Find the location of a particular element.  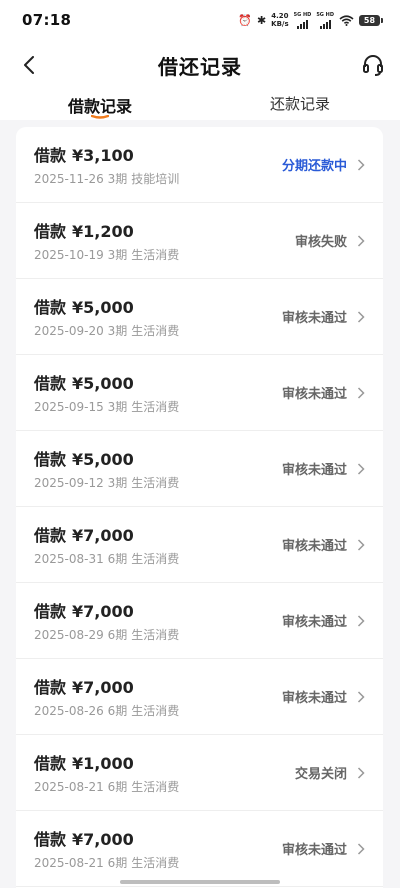

network-speed-unit: KB/s is located at coordinates (280, 24).